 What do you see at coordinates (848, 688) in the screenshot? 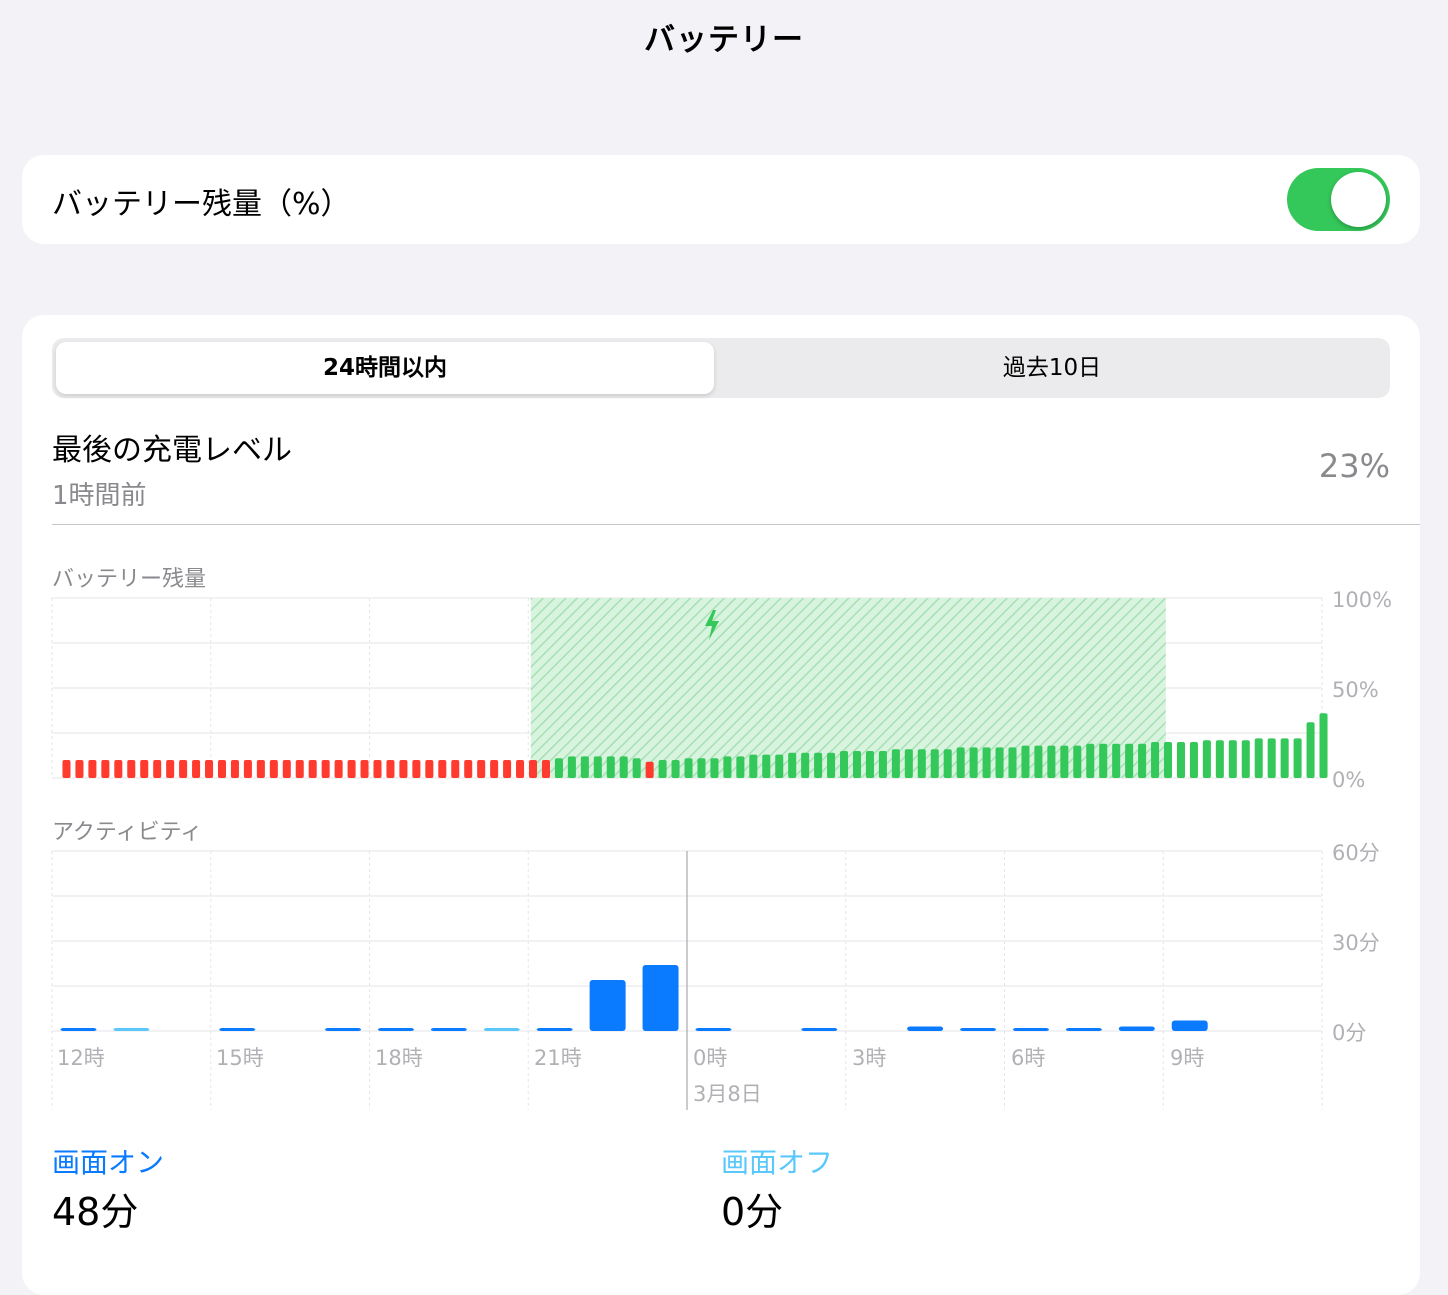
I see `charging-region` at bounding box center [848, 688].